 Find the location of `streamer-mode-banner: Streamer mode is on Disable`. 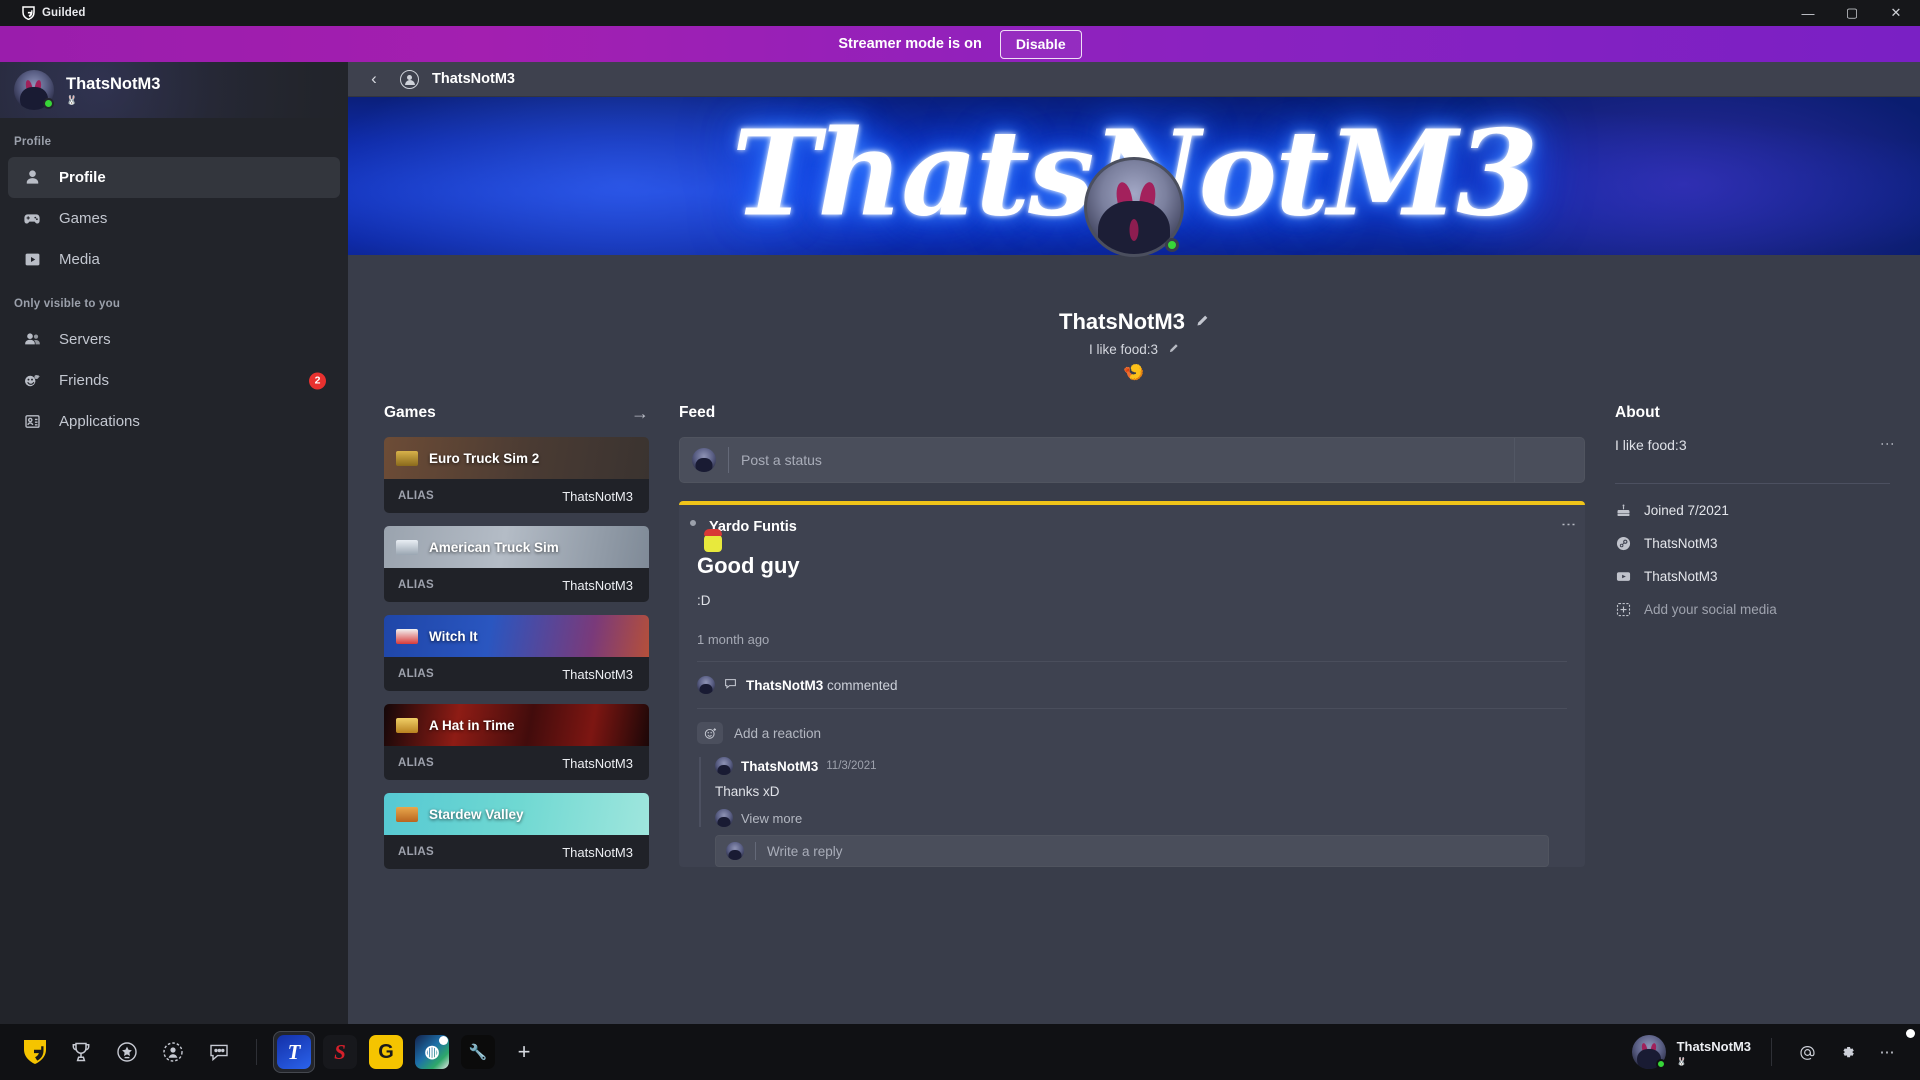

streamer-mode-banner: Streamer mode is on Disable is located at coordinates (960, 44).